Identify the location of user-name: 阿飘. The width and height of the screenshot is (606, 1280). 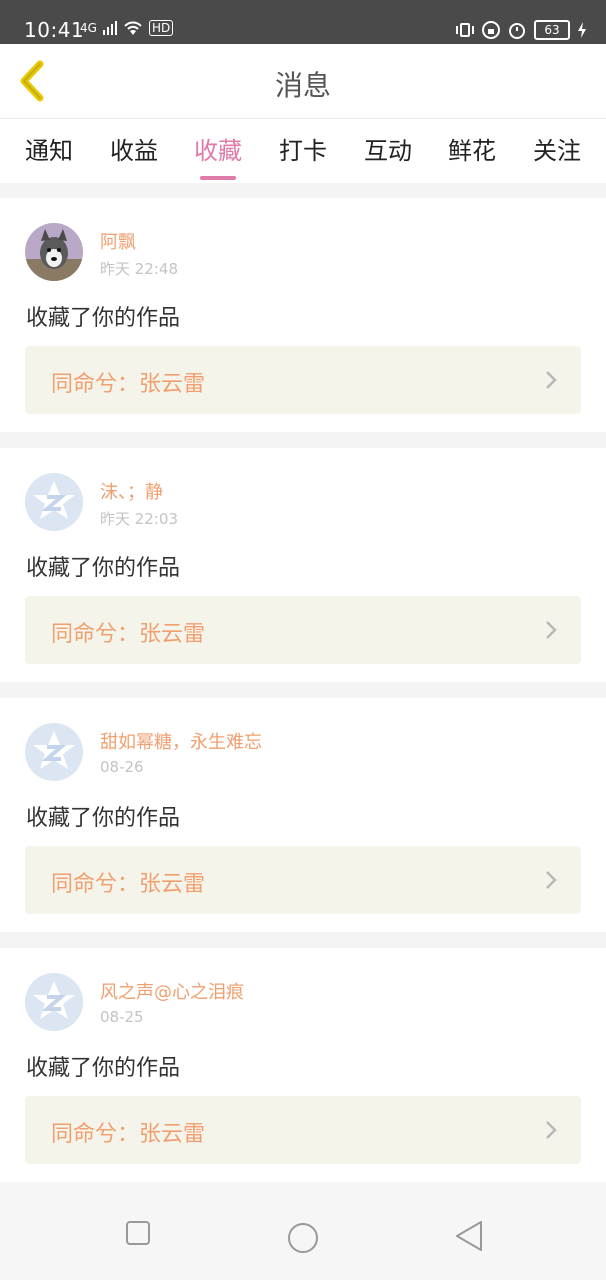
(118, 241).